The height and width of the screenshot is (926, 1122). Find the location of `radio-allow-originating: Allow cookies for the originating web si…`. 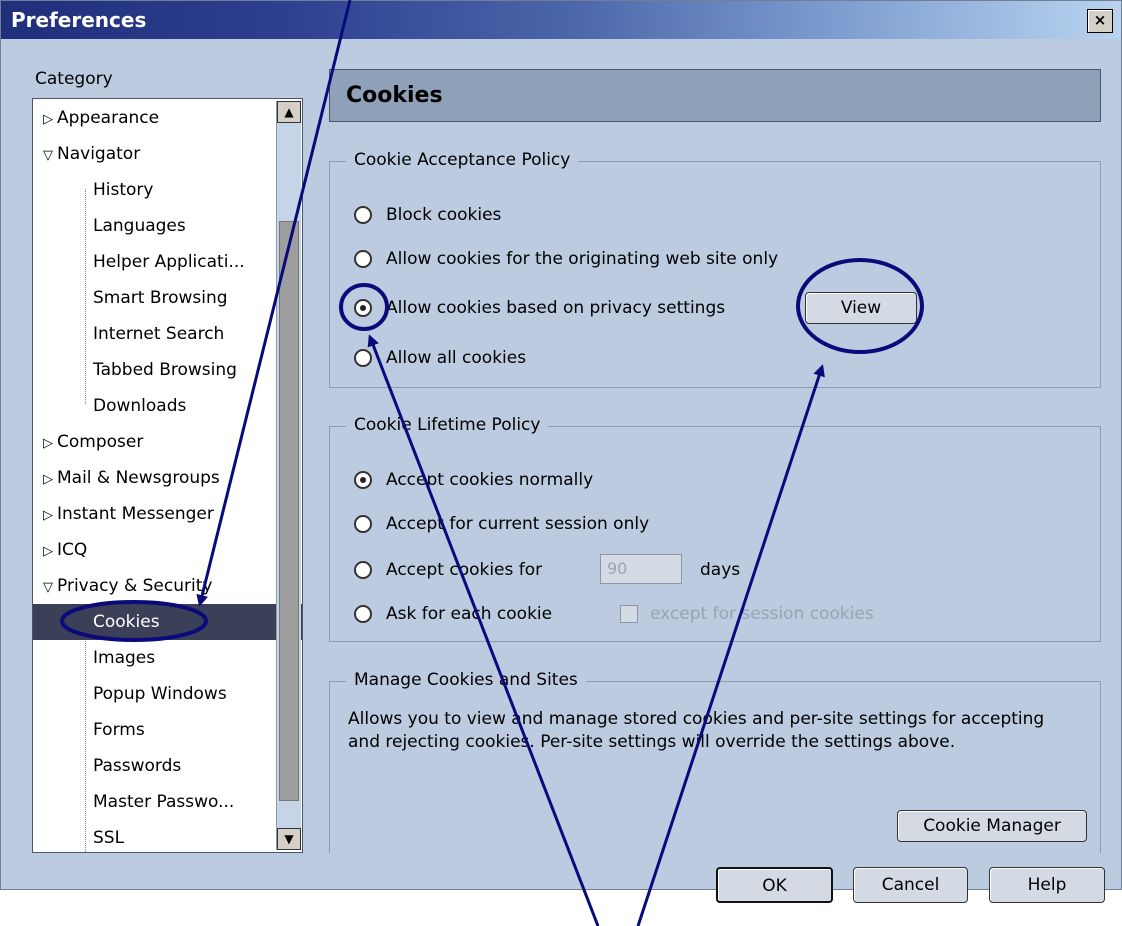

radio-allow-originating: Allow cookies for the originating web si… is located at coordinates (566, 259).